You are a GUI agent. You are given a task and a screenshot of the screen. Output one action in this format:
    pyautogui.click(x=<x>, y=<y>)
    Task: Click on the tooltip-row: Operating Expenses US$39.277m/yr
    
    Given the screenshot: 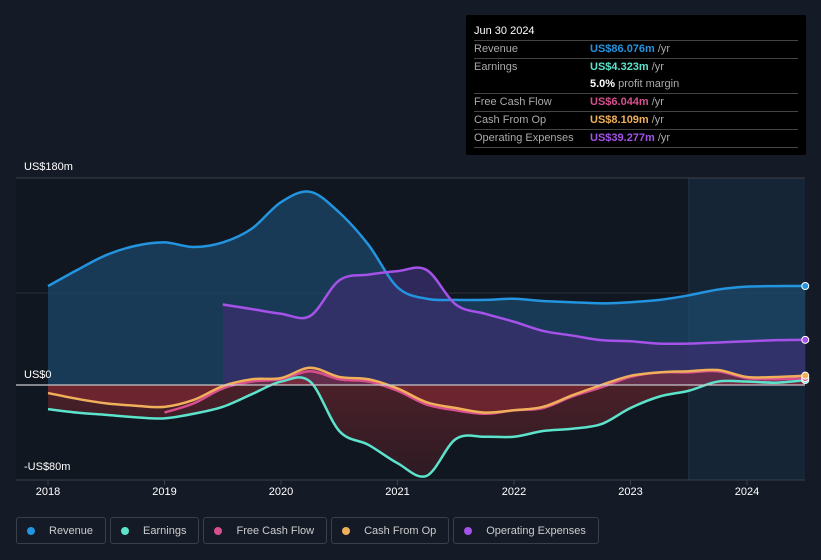 What is the action you would take?
    pyautogui.click(x=636, y=139)
    